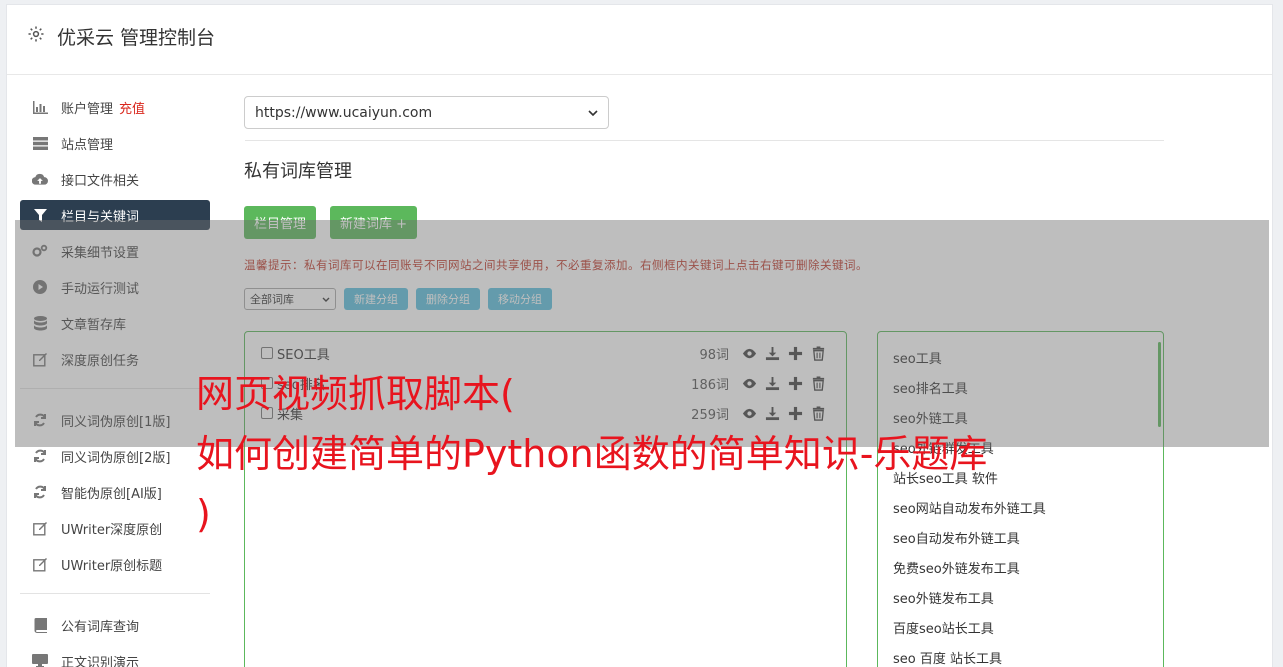  What do you see at coordinates (40, 625) in the screenshot?
I see `book-icon` at bounding box center [40, 625].